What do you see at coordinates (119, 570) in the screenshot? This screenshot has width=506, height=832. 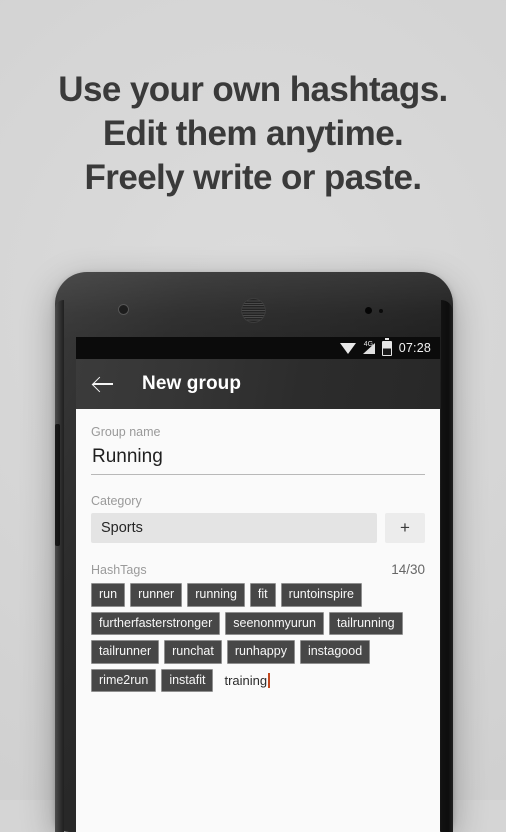 I see `hashtags-label: HashTags` at bounding box center [119, 570].